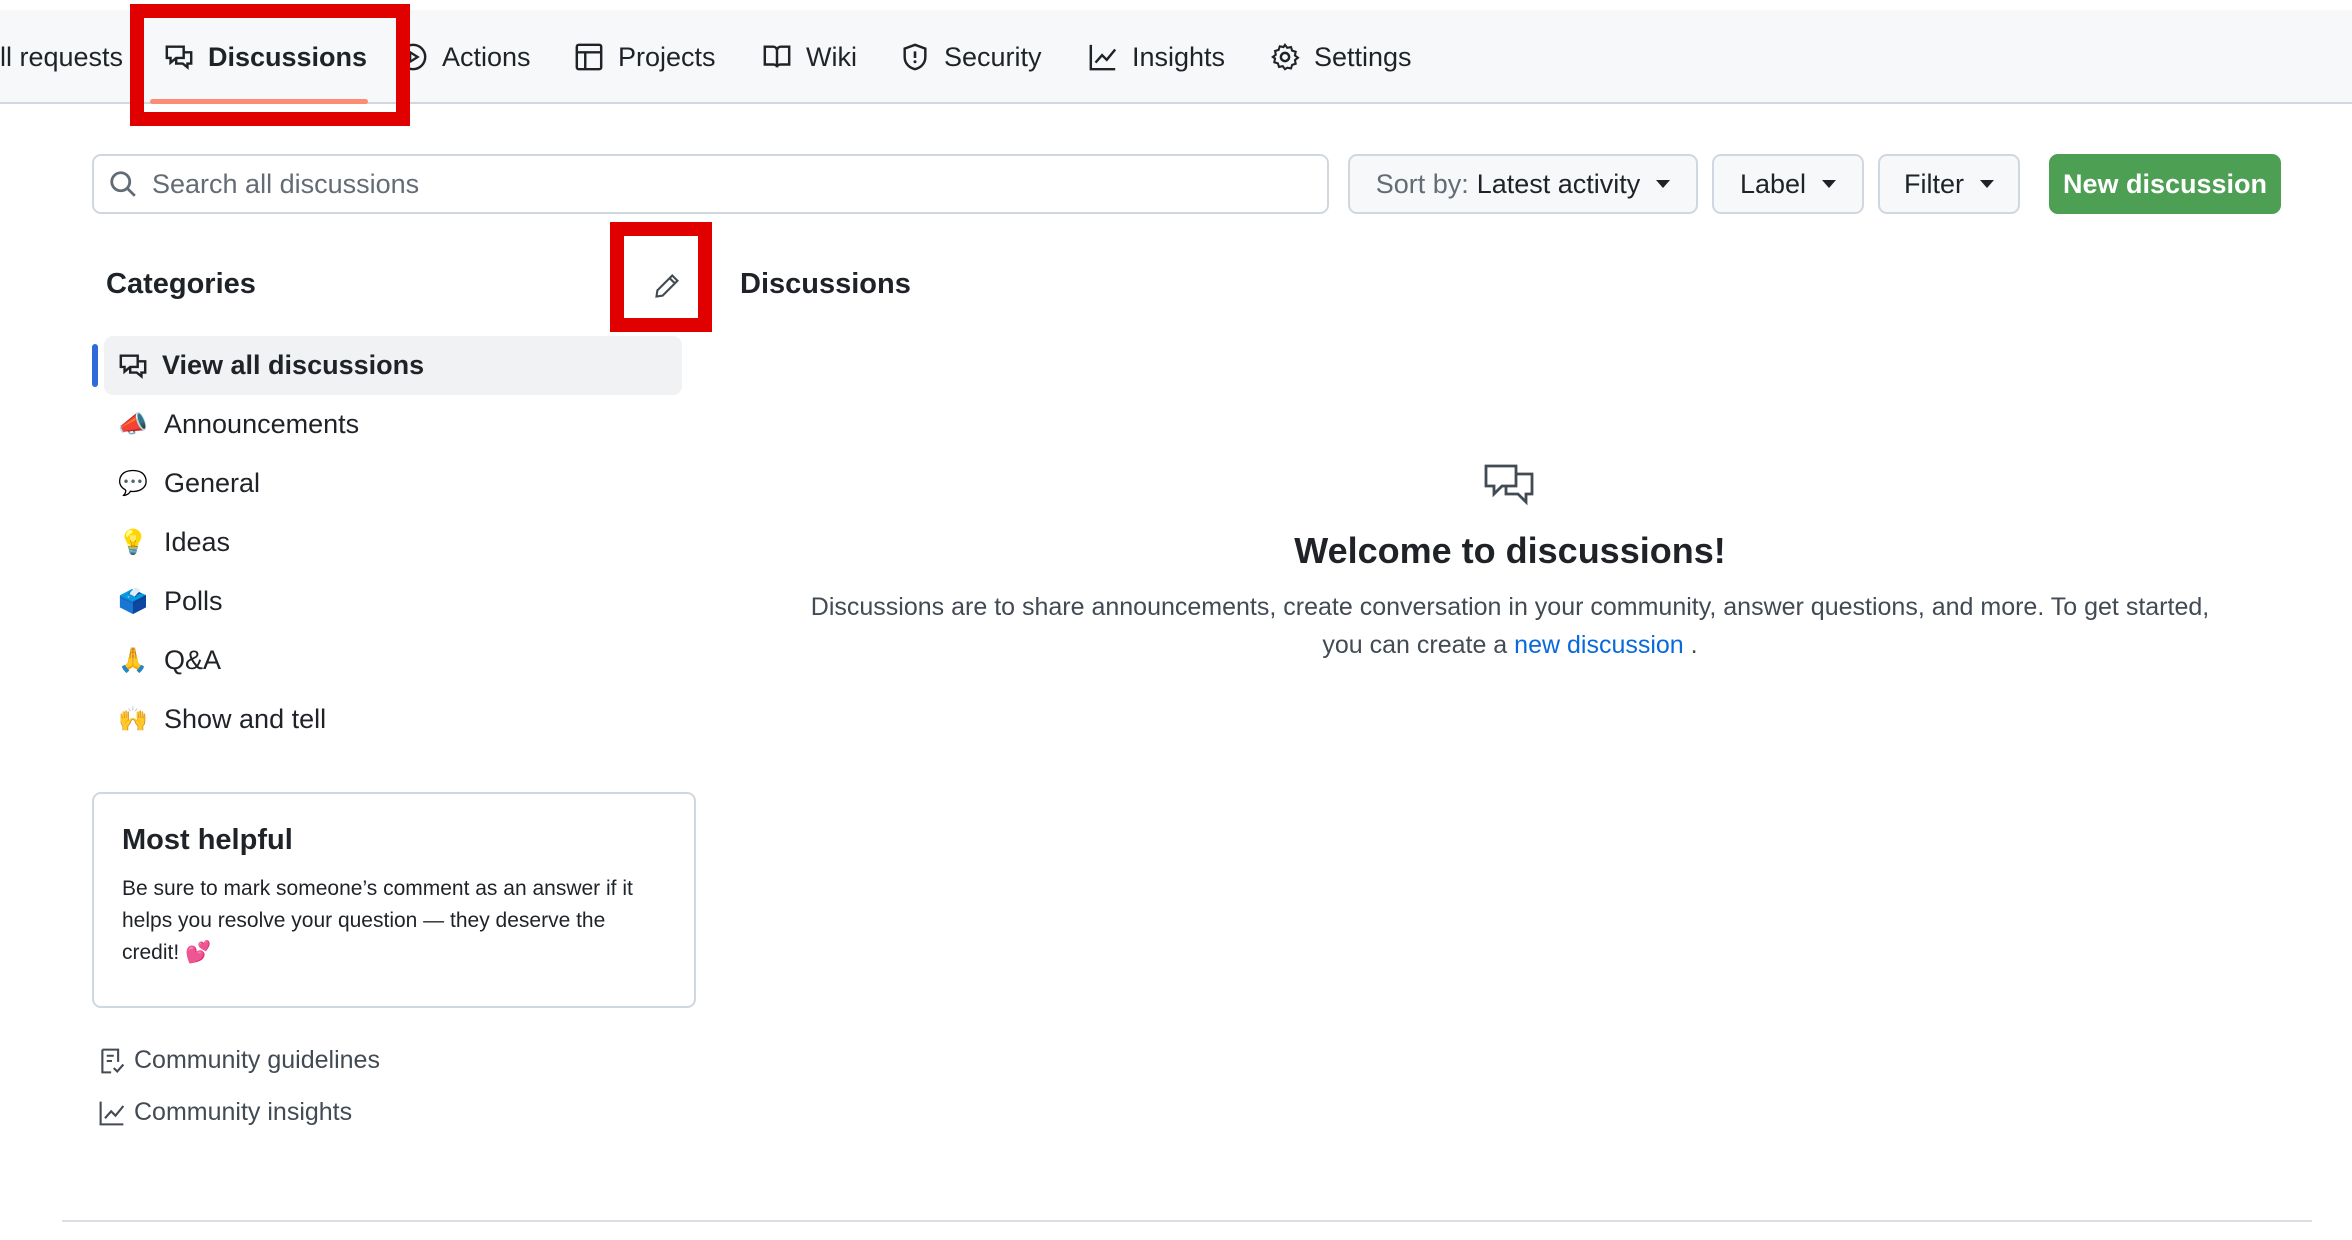  What do you see at coordinates (1558, 183) in the screenshot?
I see `sort-value: Latest activity` at bounding box center [1558, 183].